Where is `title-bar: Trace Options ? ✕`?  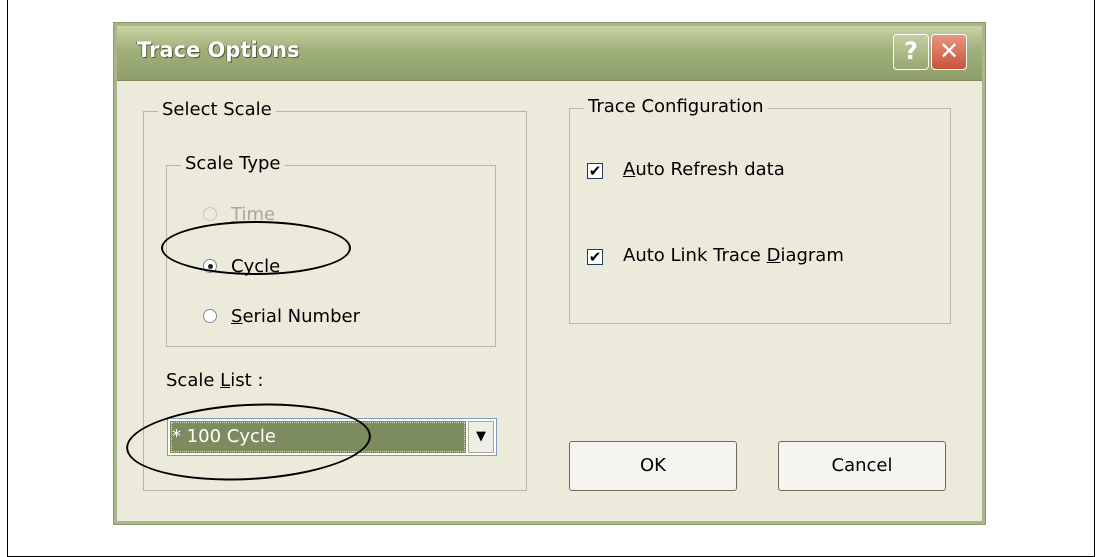
title-bar: Trace Options ? ✕ is located at coordinates (549, 53).